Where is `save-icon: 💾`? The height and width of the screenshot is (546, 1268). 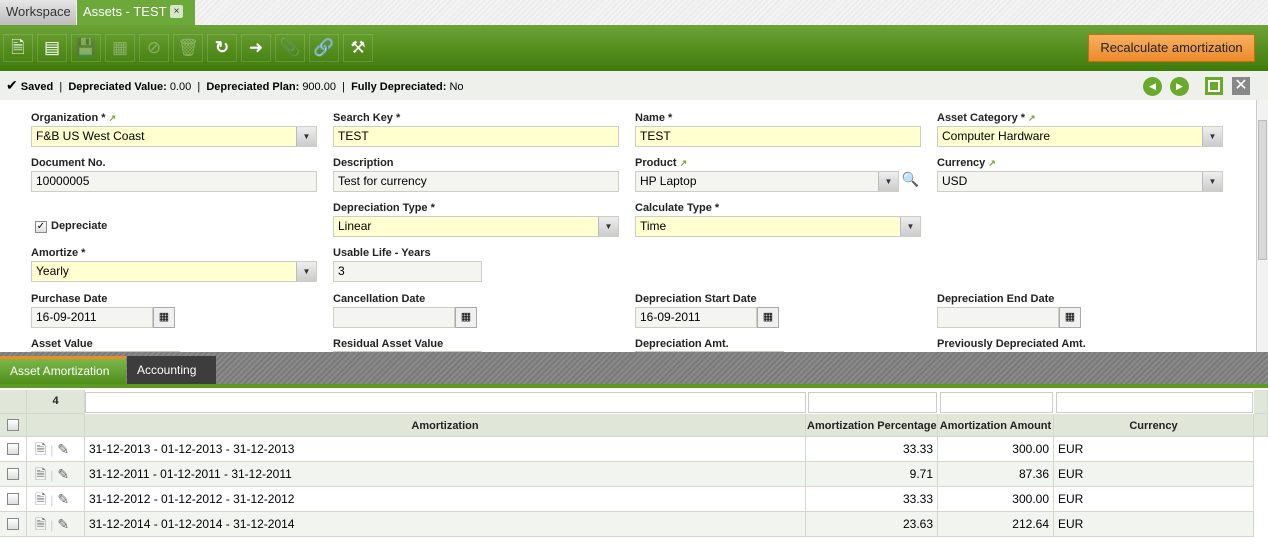
save-icon: 💾 is located at coordinates (86, 48).